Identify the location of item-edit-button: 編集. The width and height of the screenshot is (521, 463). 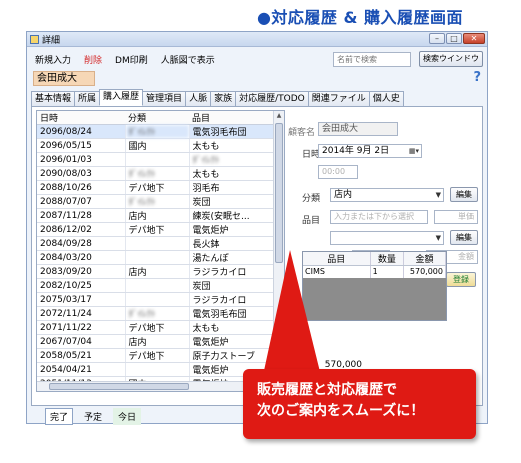
(464, 237).